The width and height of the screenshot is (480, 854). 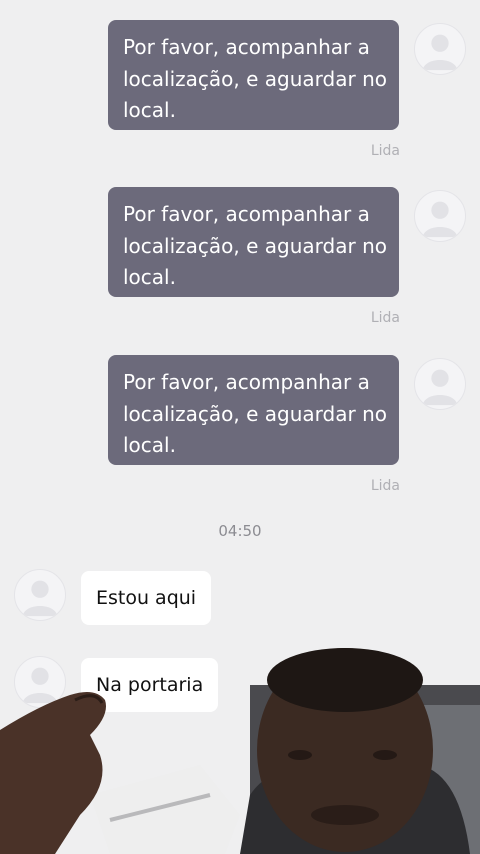 What do you see at coordinates (442, 779) in the screenshot?
I see `video-background-window` at bounding box center [442, 779].